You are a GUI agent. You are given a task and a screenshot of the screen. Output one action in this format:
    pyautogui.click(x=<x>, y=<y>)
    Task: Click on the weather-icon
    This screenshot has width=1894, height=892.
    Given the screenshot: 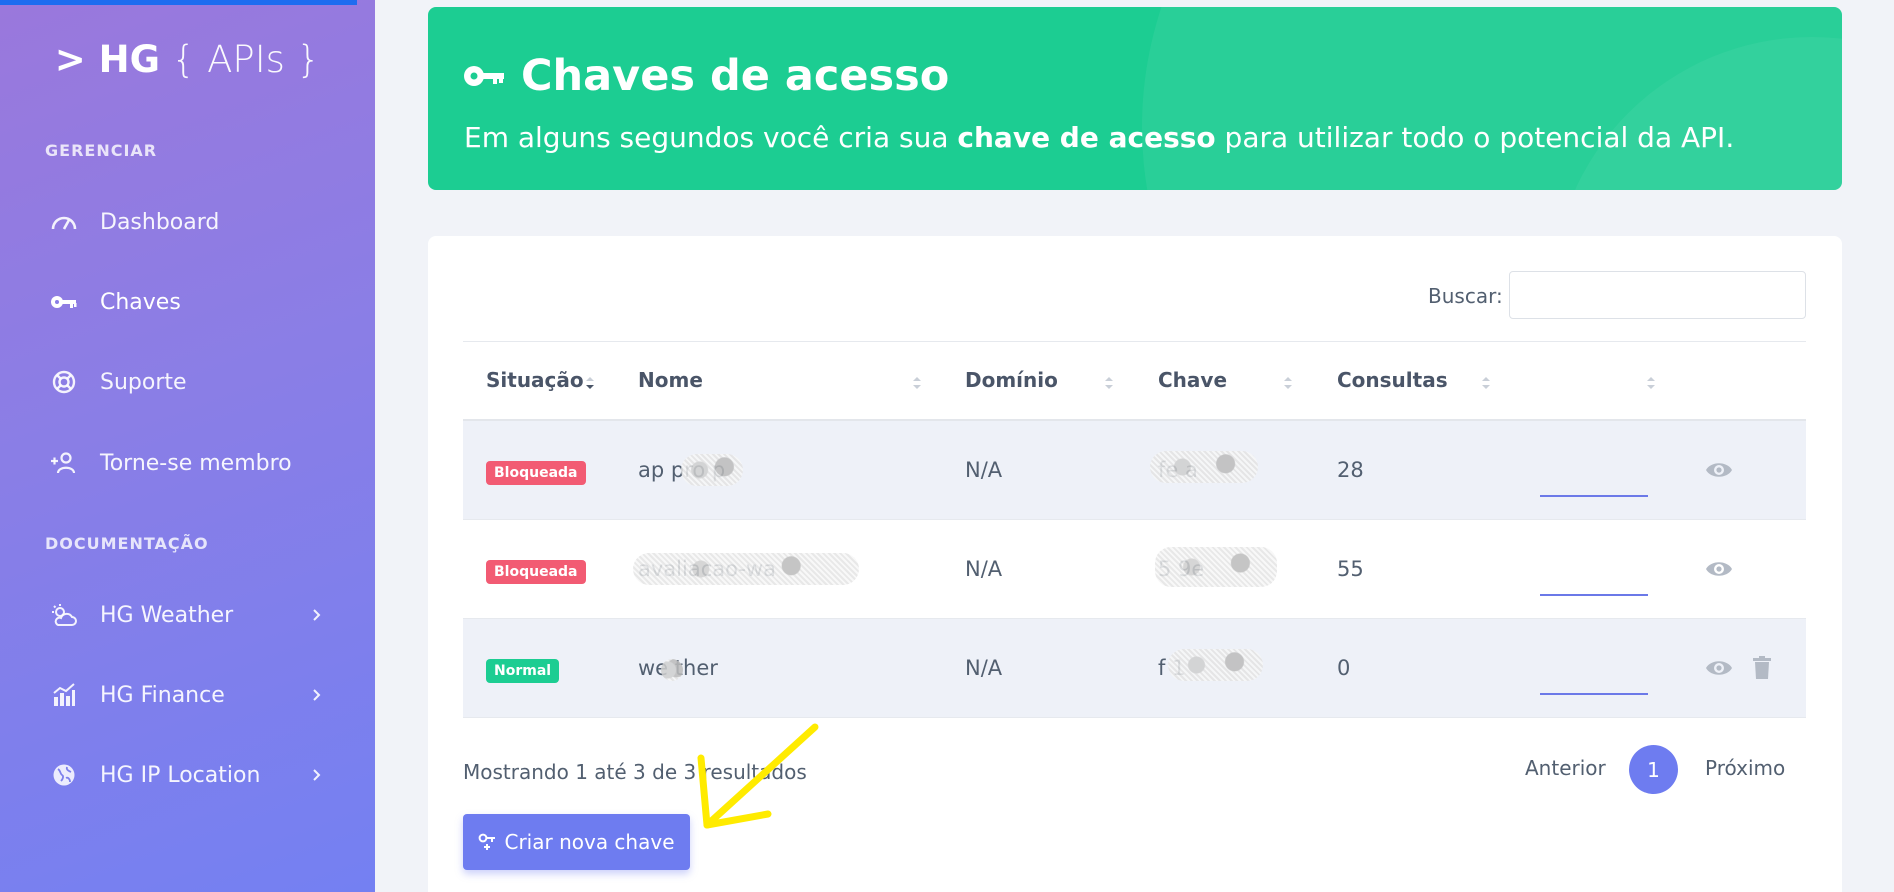 What is the action you would take?
    pyautogui.click(x=64, y=615)
    